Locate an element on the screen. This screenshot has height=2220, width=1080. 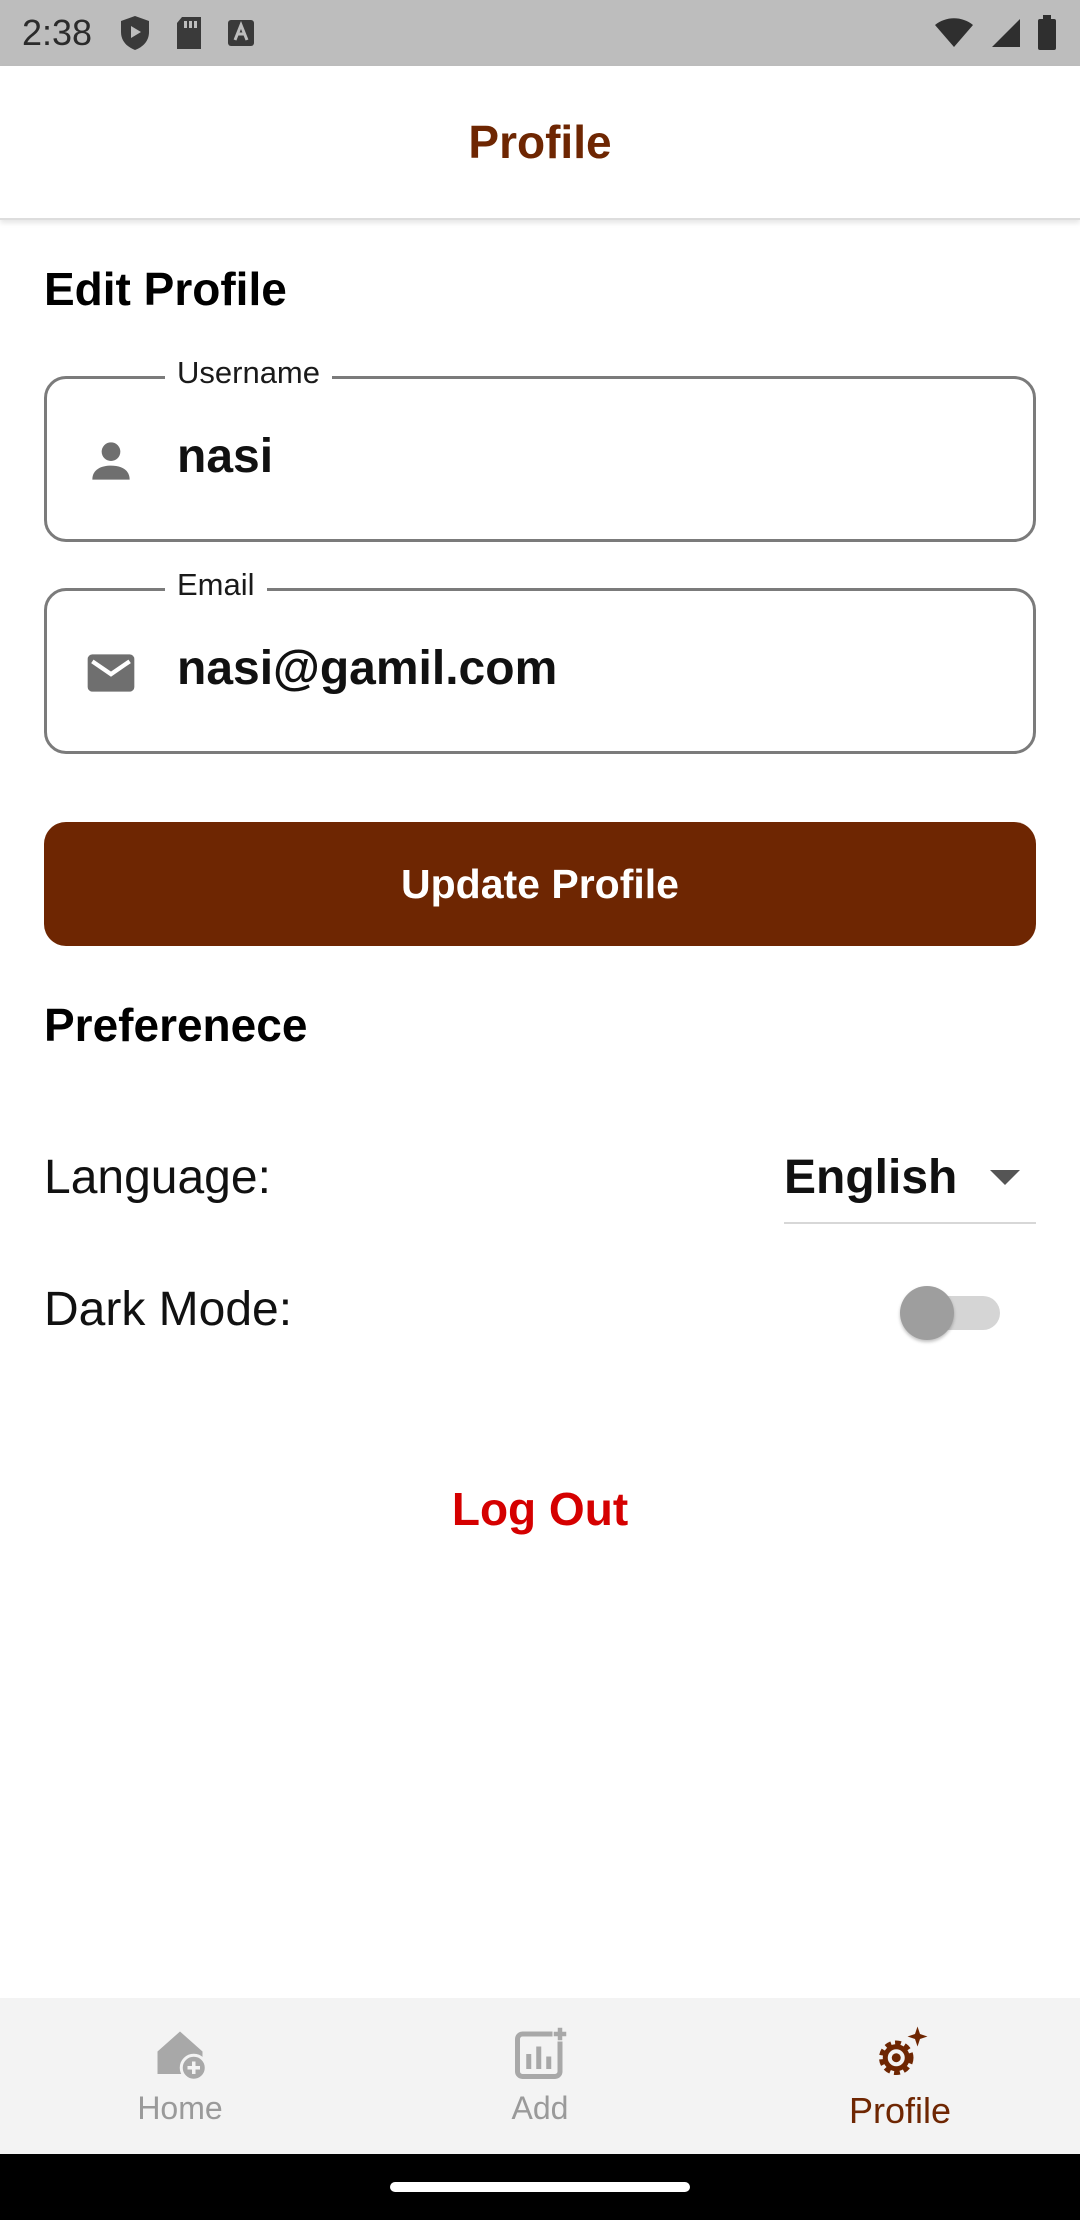
bottom-navigation: Home Add Profile is located at coordinates (540, 2076).